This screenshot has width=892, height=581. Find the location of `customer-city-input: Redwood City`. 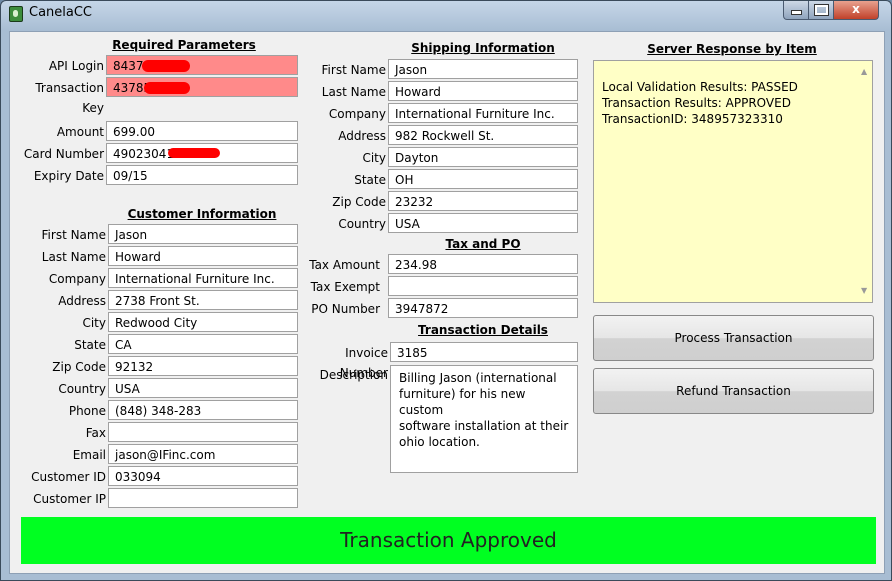

customer-city-input: Redwood City is located at coordinates (203, 322).